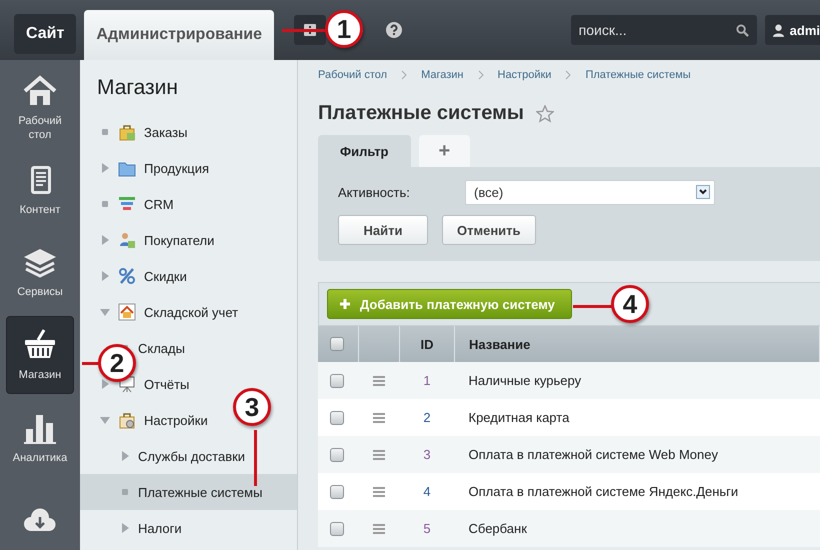  I want to click on column-header: ID, so click(427, 344).